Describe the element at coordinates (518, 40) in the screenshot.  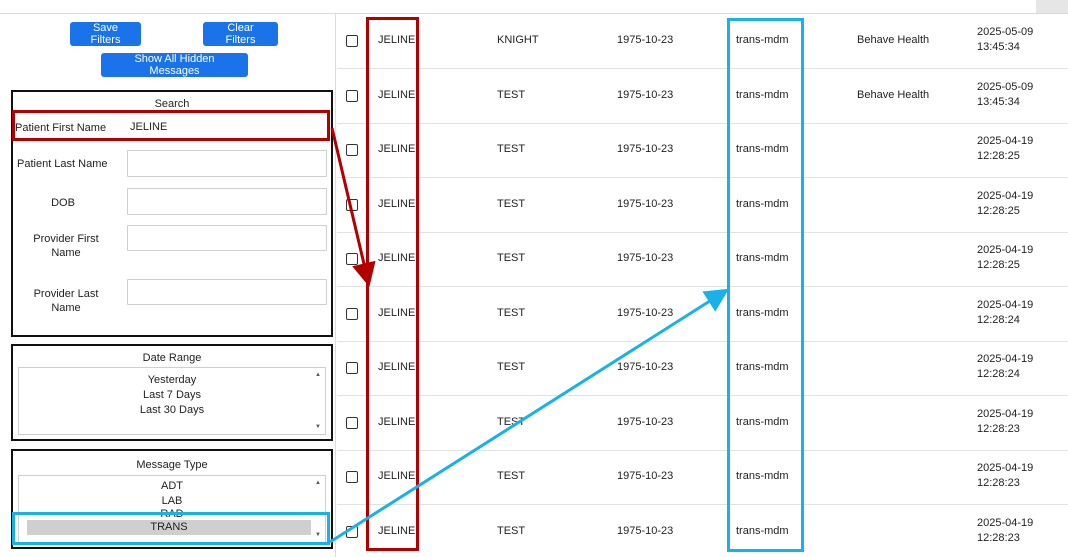
I see `last-name-cell: KNIGHT` at that location.